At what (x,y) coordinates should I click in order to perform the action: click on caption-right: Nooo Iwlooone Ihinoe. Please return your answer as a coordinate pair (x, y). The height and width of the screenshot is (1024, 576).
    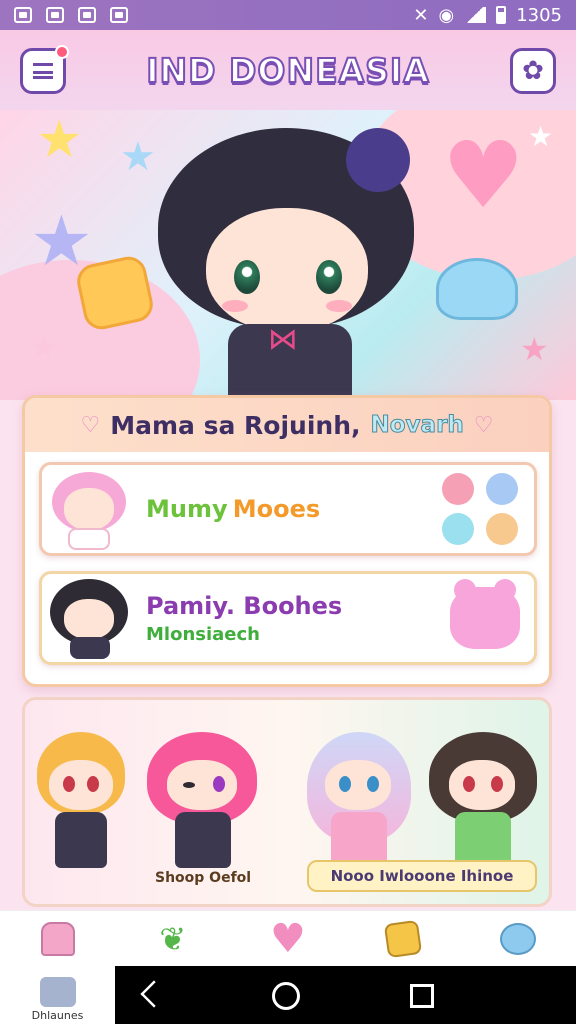
    Looking at the image, I should click on (422, 876).